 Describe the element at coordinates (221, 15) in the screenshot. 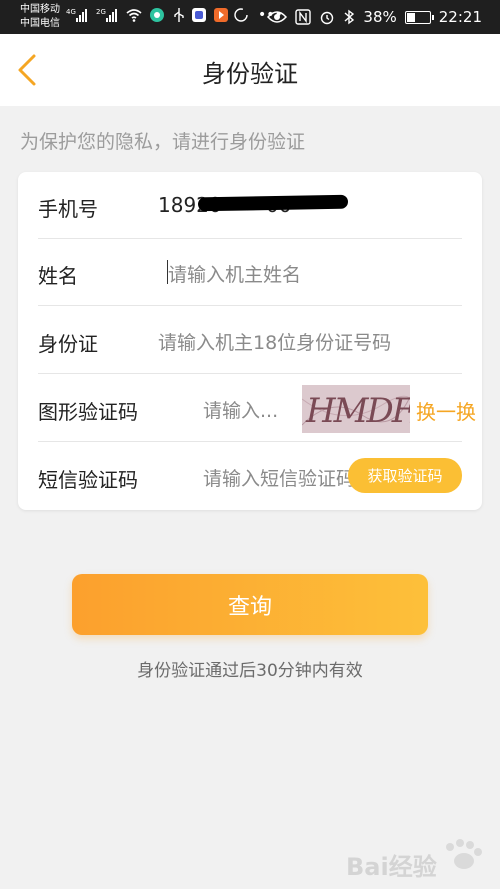

I see `app-icon-orange` at that location.